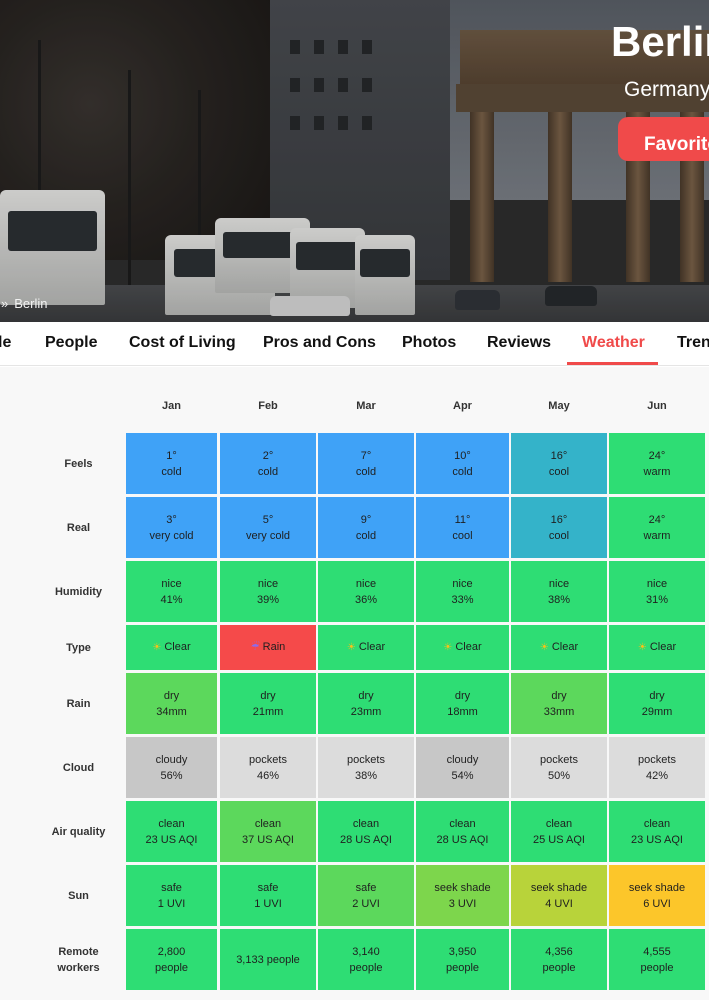 Image resolution: width=709 pixels, height=1000 pixels. What do you see at coordinates (78, 831) in the screenshot?
I see `row-label: Air quality` at bounding box center [78, 831].